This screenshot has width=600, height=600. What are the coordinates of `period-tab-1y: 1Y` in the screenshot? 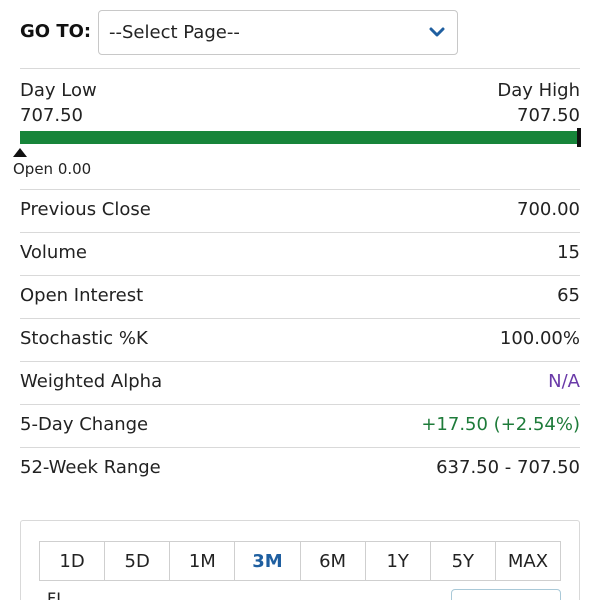 It's located at (398, 561).